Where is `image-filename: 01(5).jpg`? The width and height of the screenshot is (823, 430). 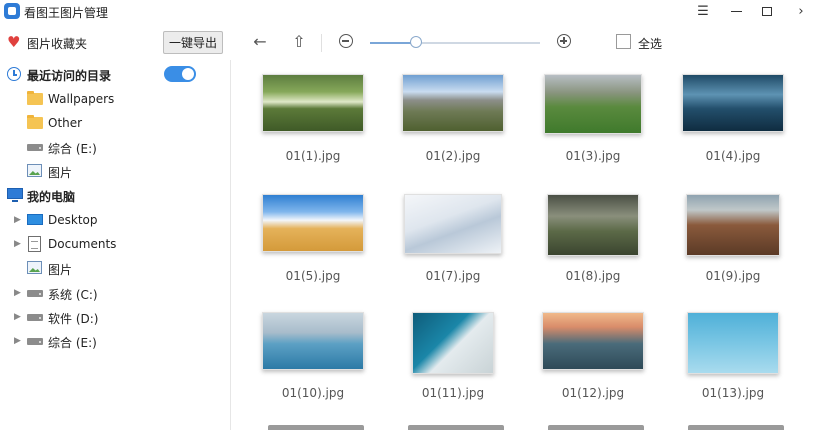 image-filename: 01(5).jpg is located at coordinates (313, 276).